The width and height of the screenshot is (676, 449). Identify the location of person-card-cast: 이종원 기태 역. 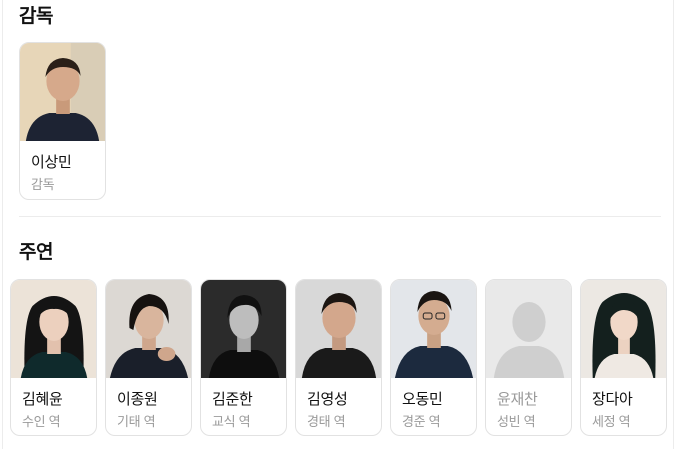
(148, 357).